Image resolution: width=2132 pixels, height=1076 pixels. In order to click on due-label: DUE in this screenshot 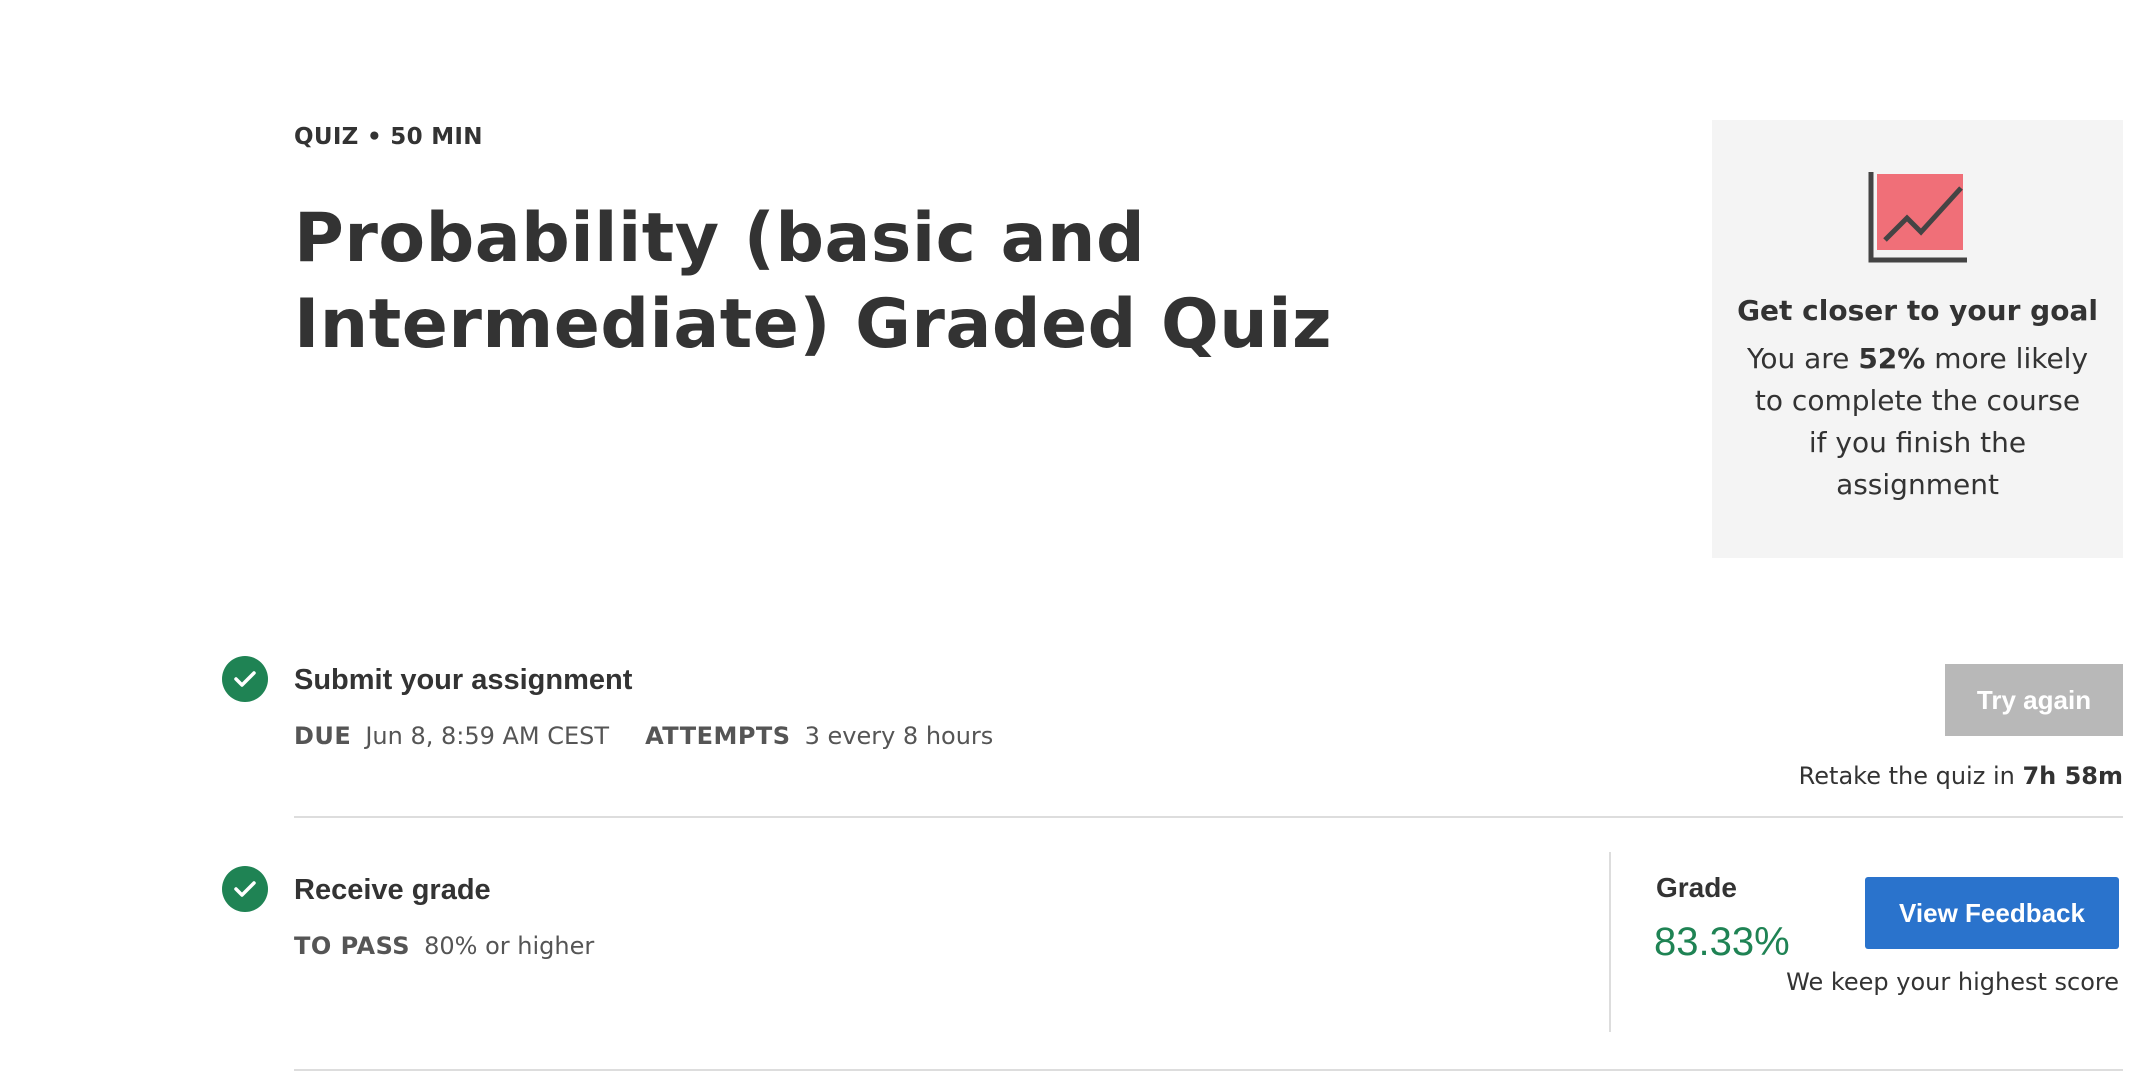, I will do `click(323, 736)`.